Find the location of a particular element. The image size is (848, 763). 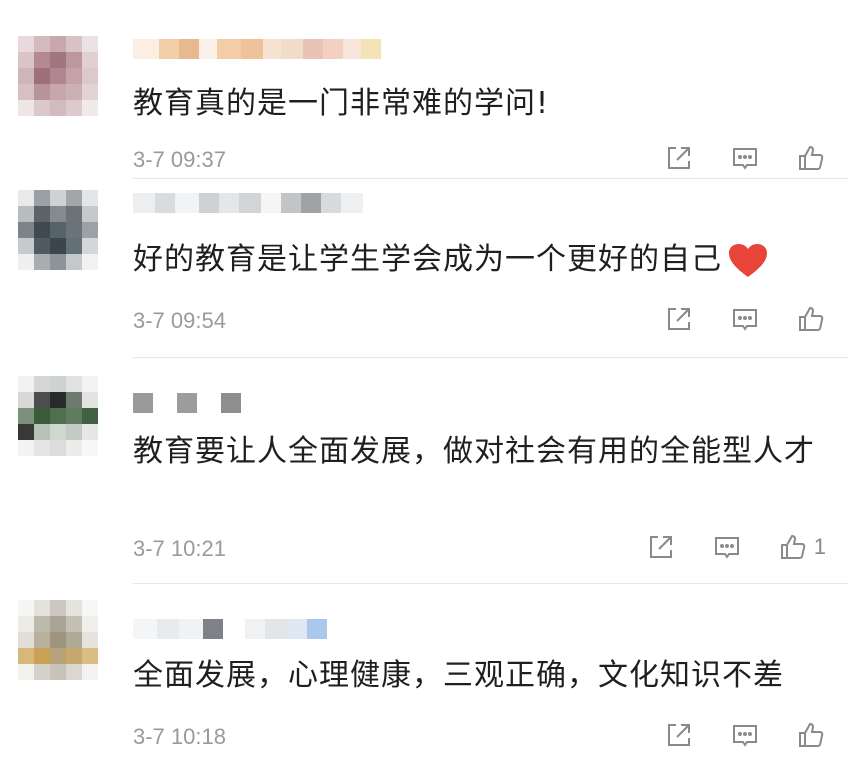

like-button: 1 is located at coordinates (802, 547).